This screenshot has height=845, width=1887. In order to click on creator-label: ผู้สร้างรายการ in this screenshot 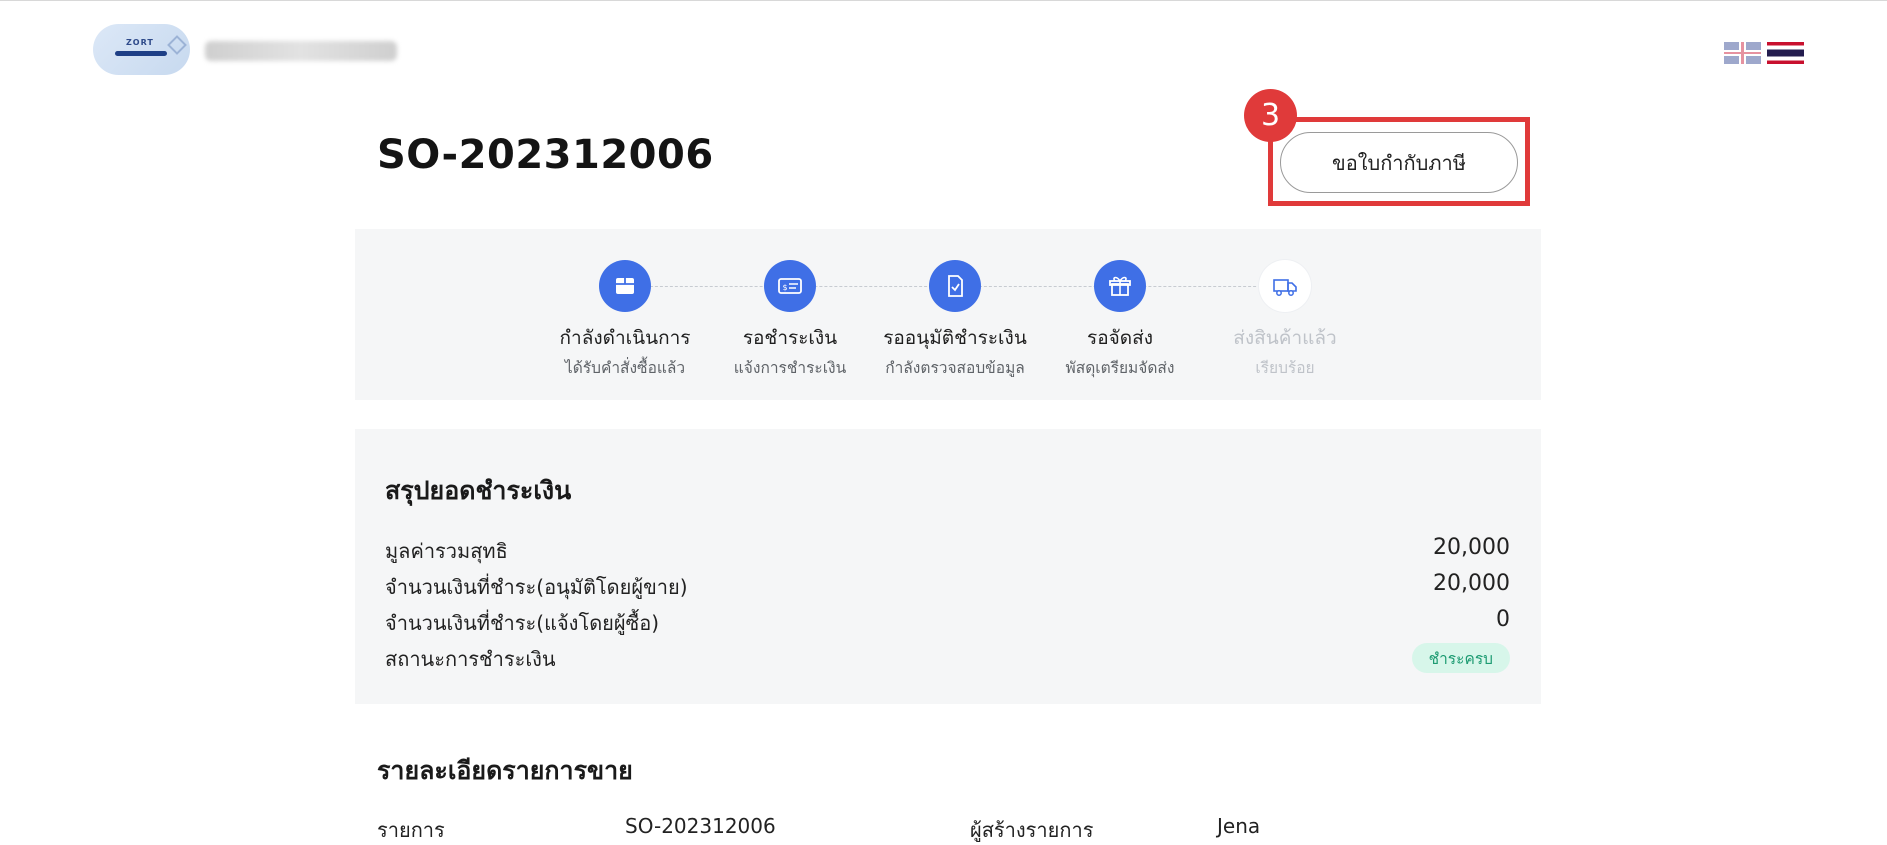, I will do `click(1032, 830)`.